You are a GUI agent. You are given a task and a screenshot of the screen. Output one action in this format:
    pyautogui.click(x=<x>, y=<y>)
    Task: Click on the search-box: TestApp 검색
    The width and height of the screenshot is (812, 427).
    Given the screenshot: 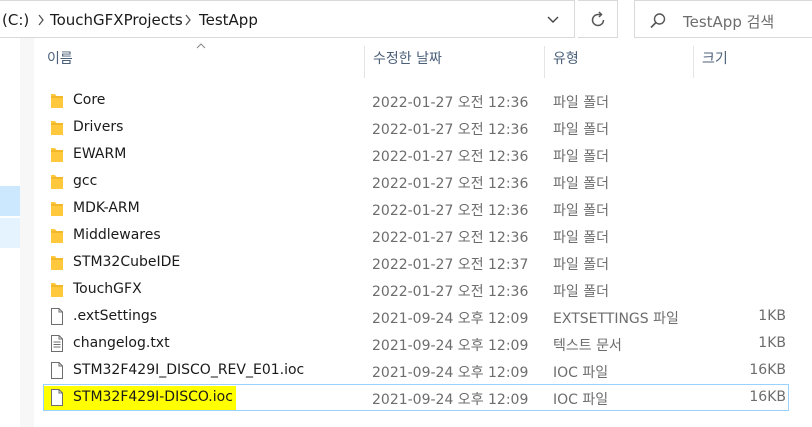 What is the action you would take?
    pyautogui.click(x=723, y=19)
    